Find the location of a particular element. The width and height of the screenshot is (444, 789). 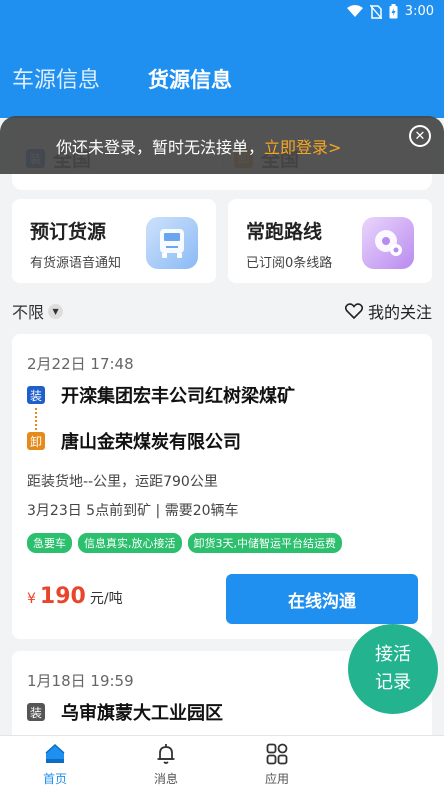

distance-info: 距装货地--公里，运距790公里 is located at coordinates (122, 482).